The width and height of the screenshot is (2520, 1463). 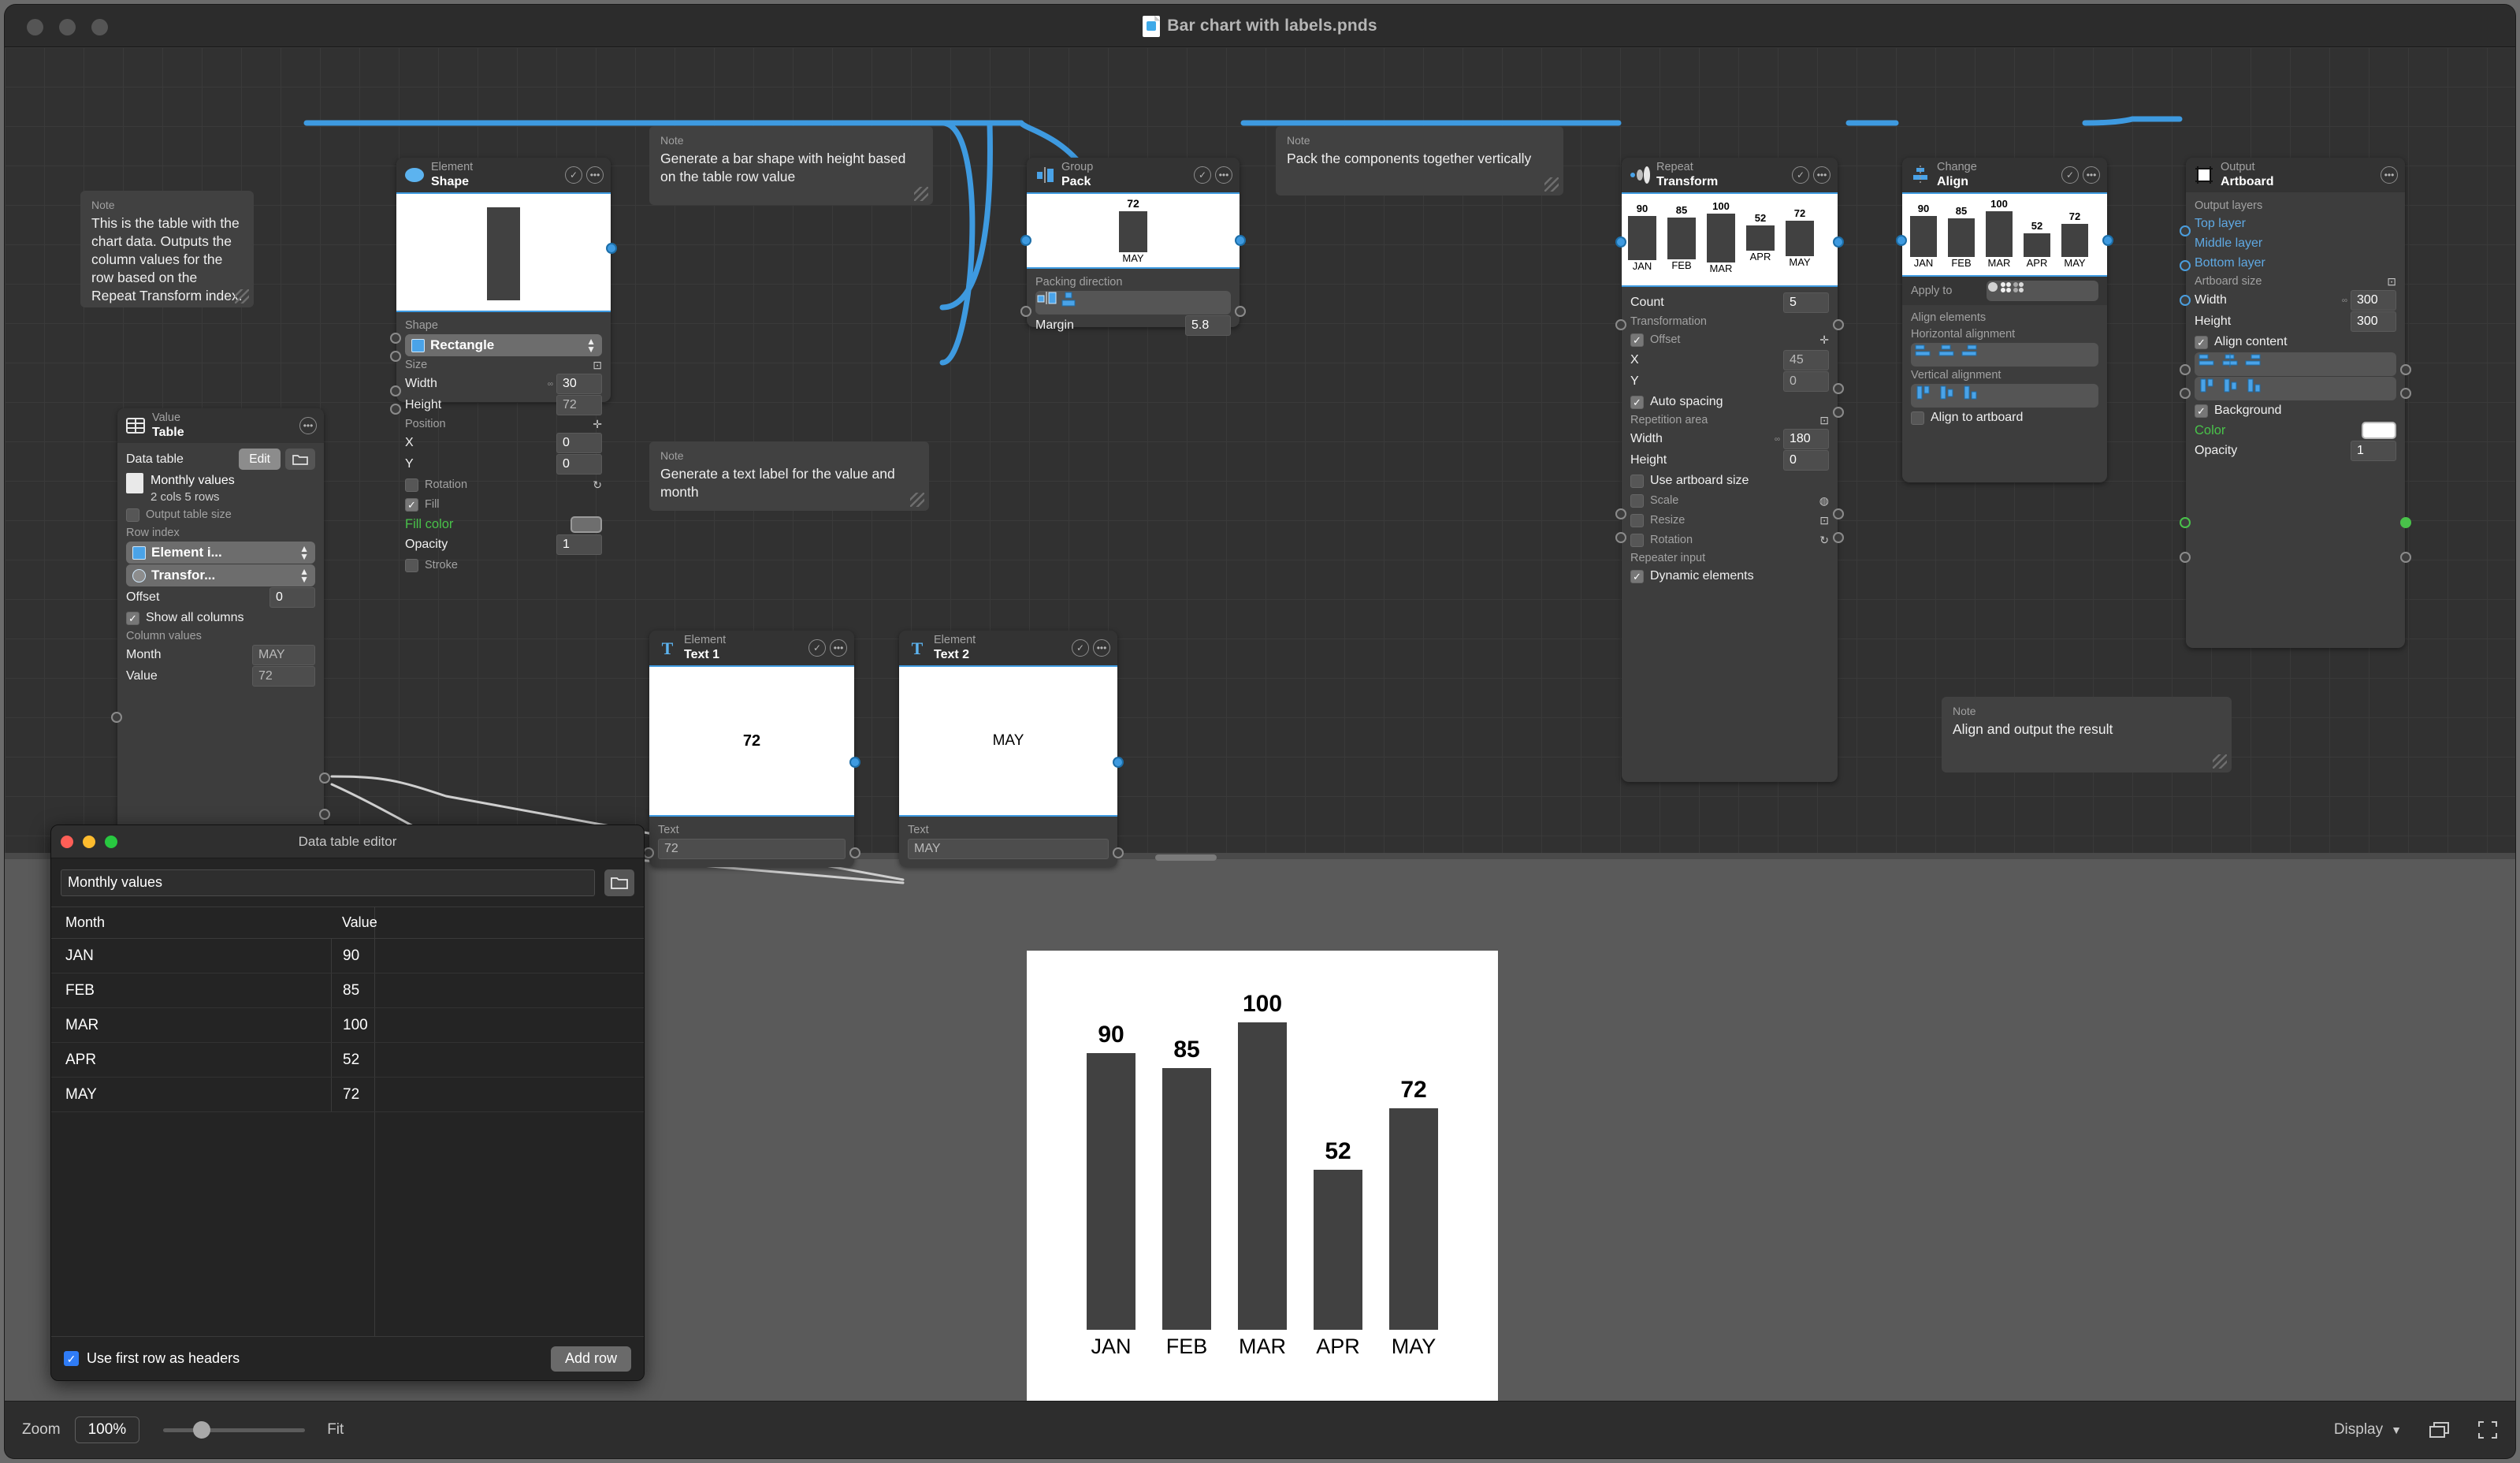 I want to click on width-field: 300, so click(x=2373, y=300).